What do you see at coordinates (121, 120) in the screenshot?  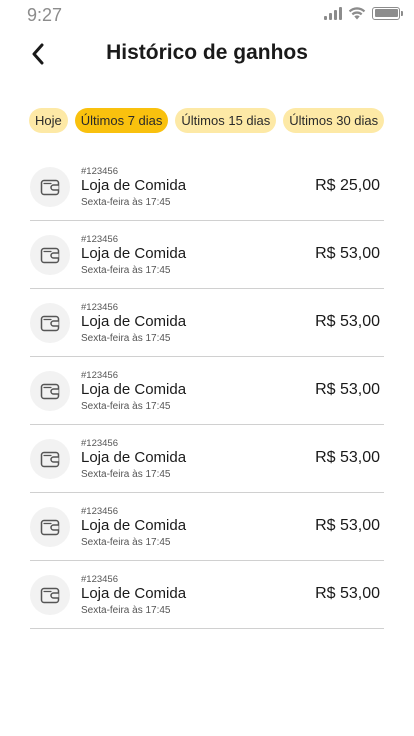 I see `period-filter-chip: Últimos 7 dias` at bounding box center [121, 120].